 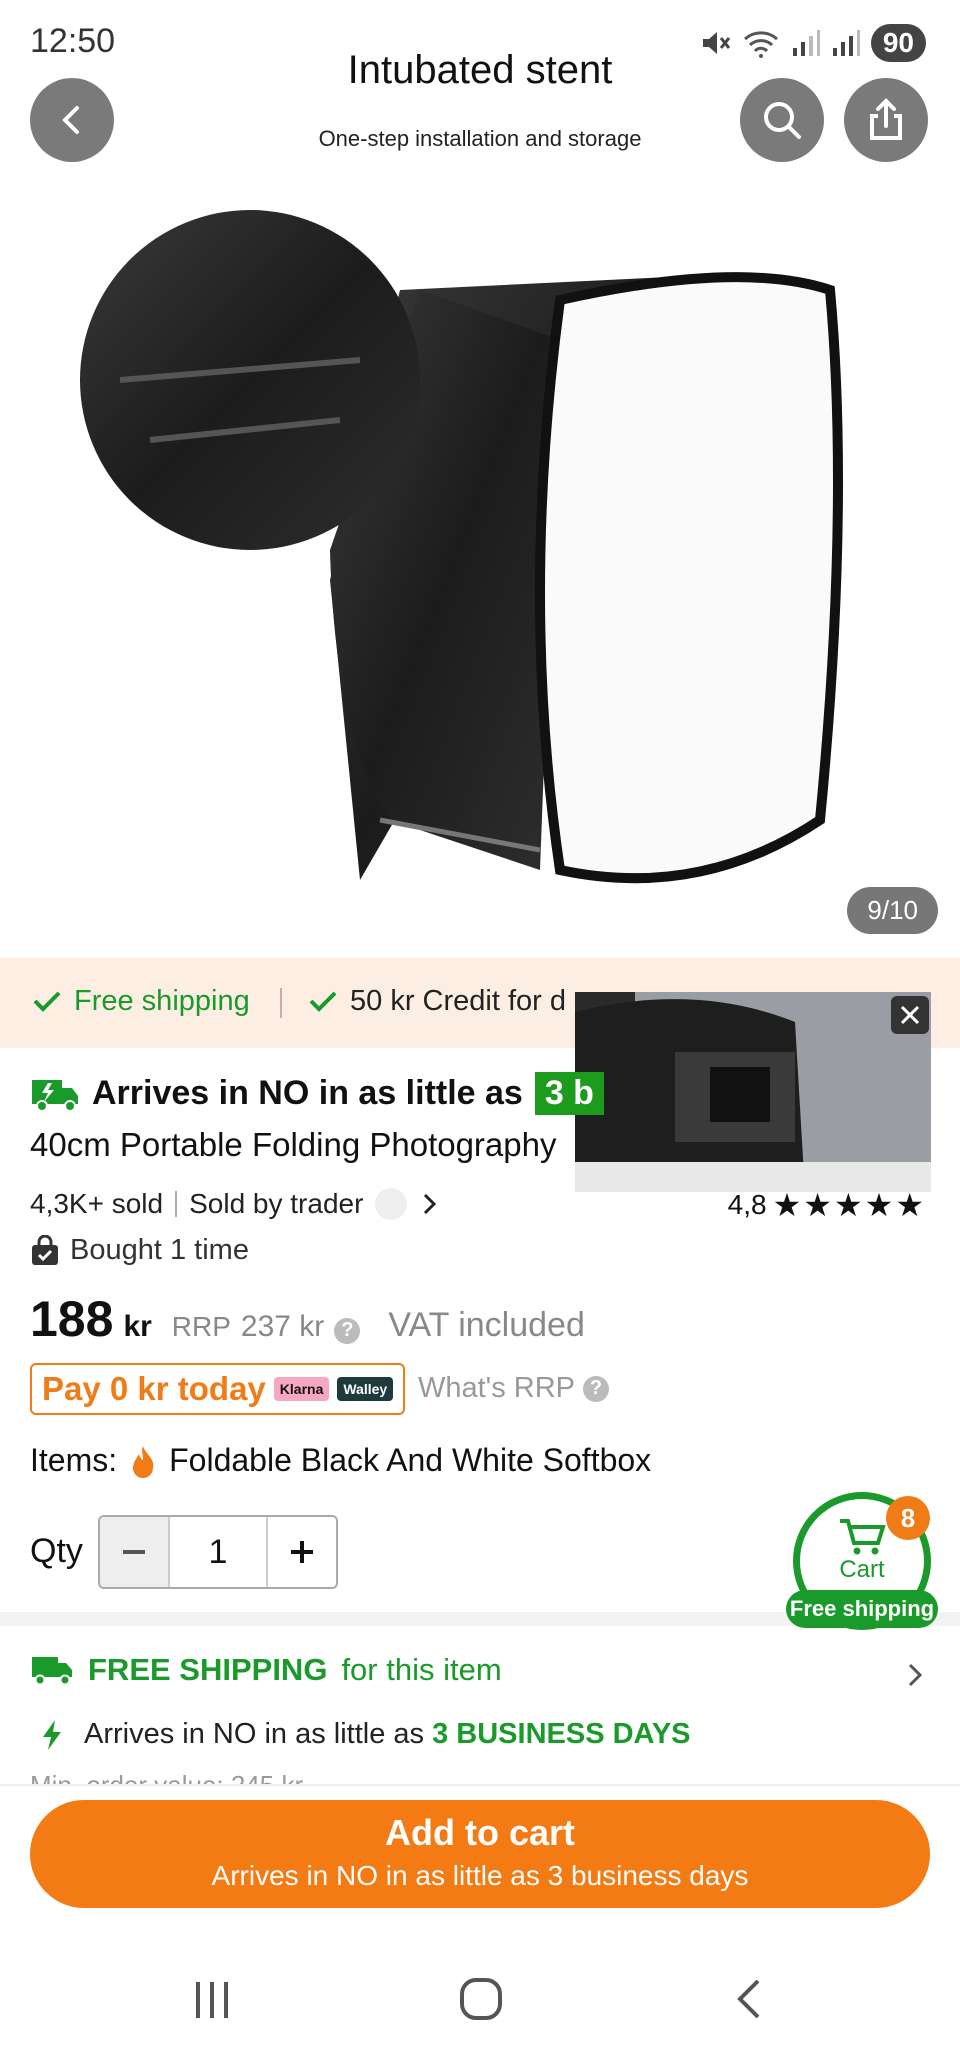 What do you see at coordinates (276, 1204) in the screenshot?
I see `sold-by: Sold by trader` at bounding box center [276, 1204].